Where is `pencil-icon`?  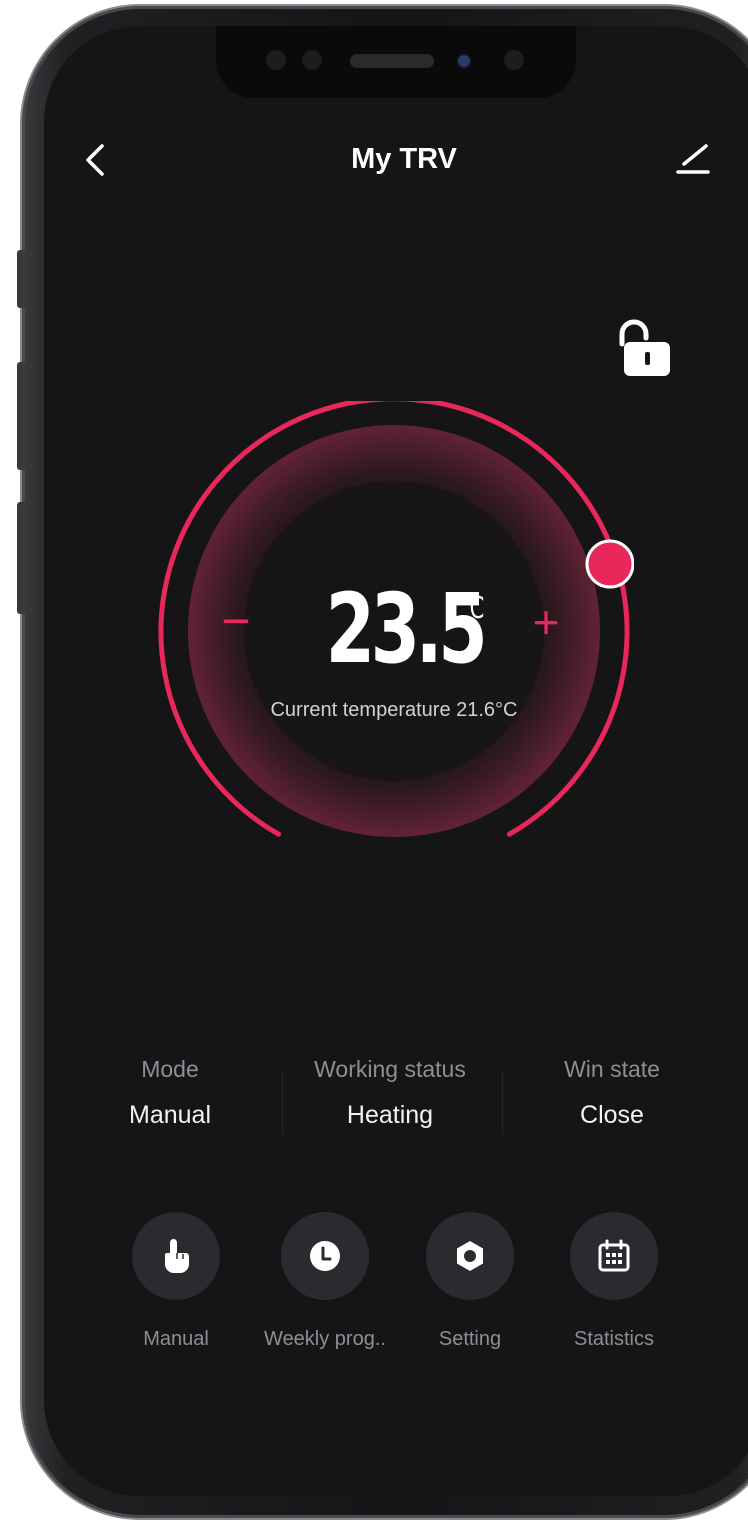
pencil-icon is located at coordinates (693, 159).